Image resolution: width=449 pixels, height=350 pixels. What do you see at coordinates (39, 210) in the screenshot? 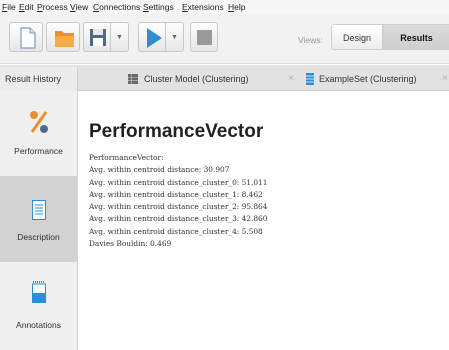
I see `document-icon` at bounding box center [39, 210].